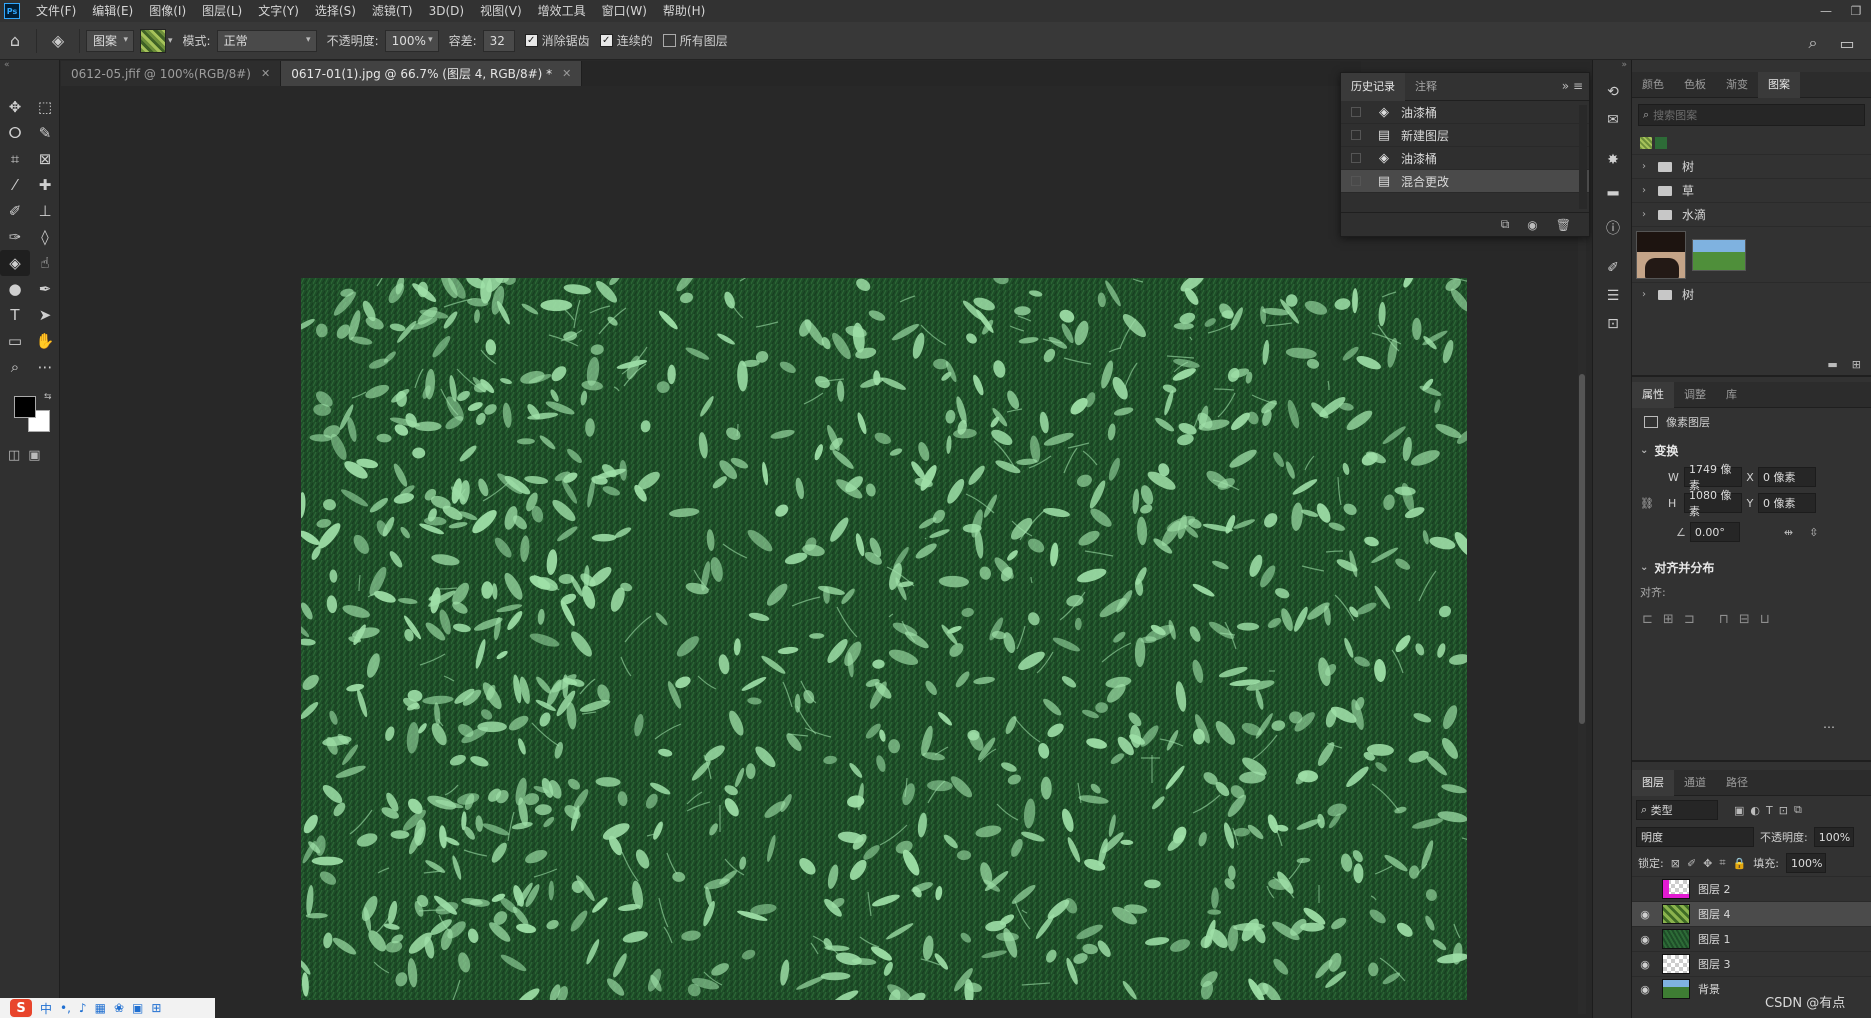 This screenshot has width=1871, height=1018. I want to click on visibility-toggle, so click(1645, 889).